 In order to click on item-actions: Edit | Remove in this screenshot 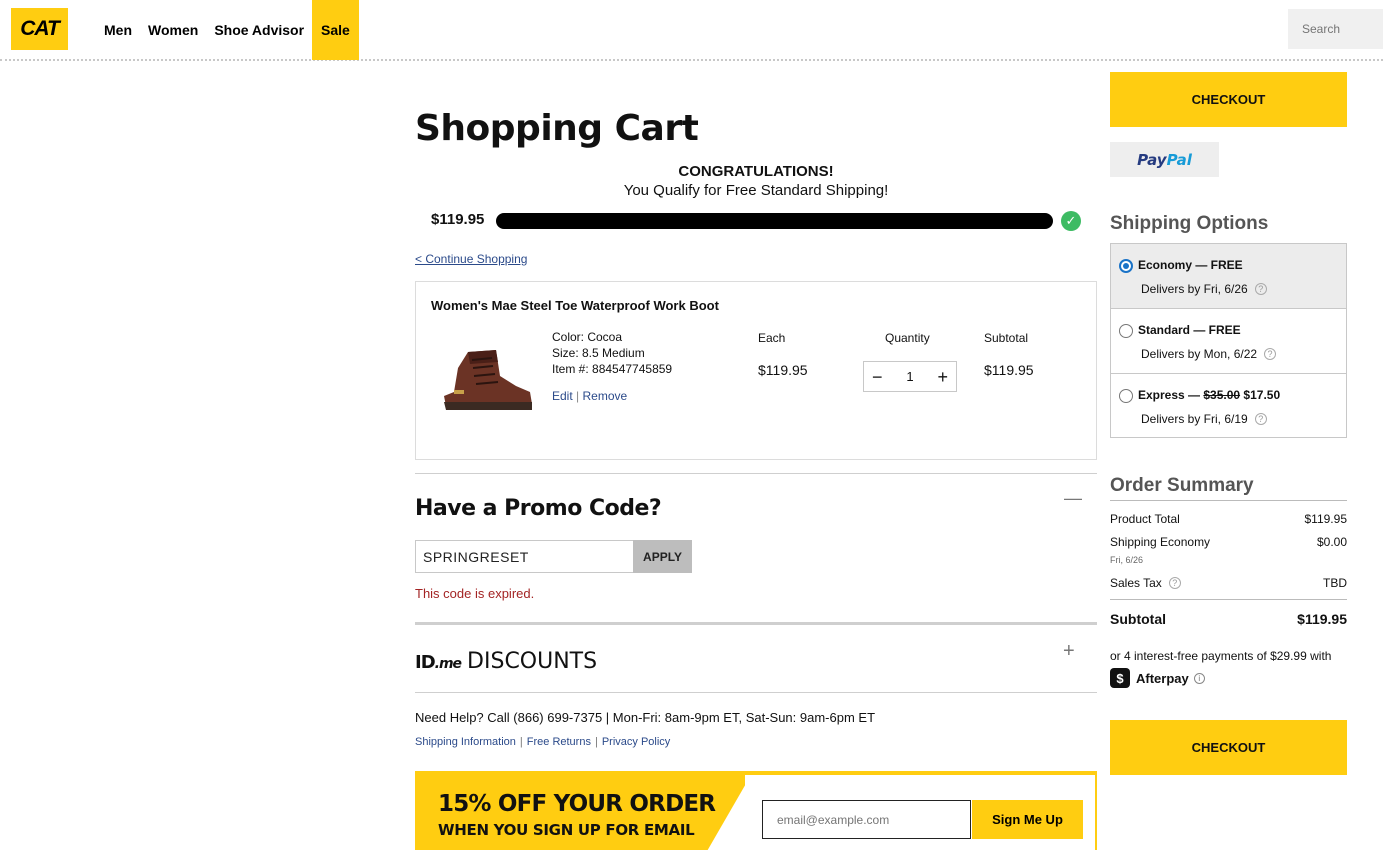, I will do `click(589, 396)`.